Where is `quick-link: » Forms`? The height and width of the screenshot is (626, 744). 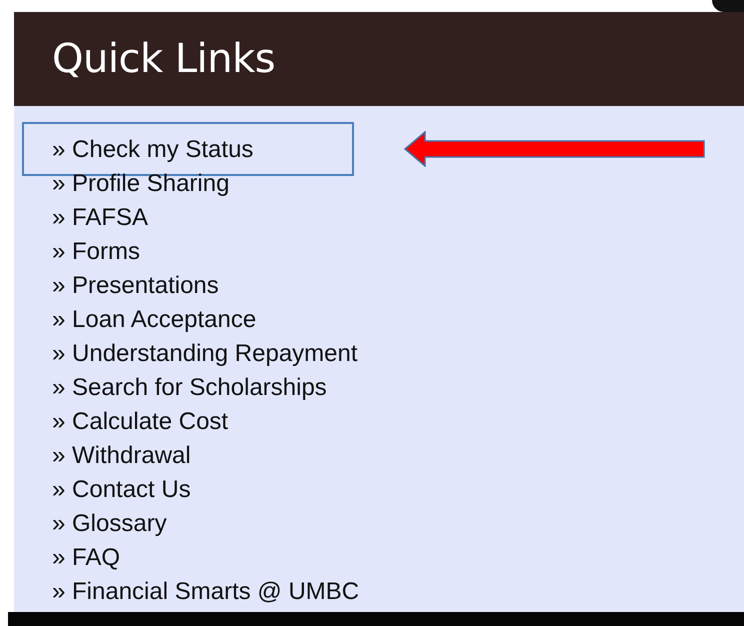
quick-link: » Forms is located at coordinates (96, 252).